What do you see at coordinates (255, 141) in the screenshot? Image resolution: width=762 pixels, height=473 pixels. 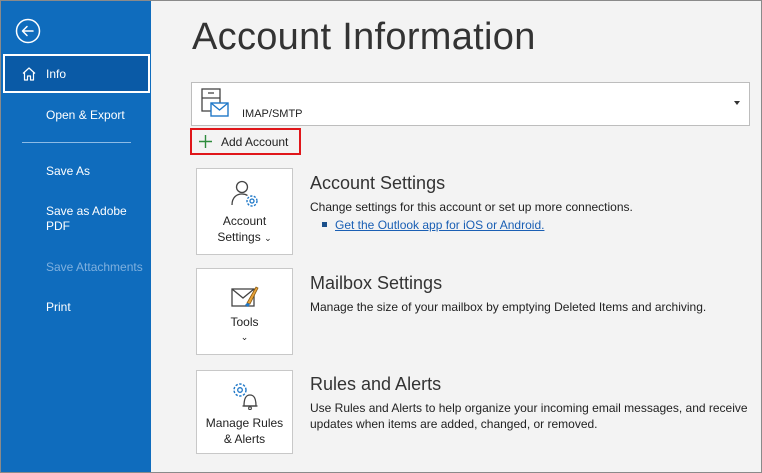 I see `add-account-label: Add Account` at bounding box center [255, 141].